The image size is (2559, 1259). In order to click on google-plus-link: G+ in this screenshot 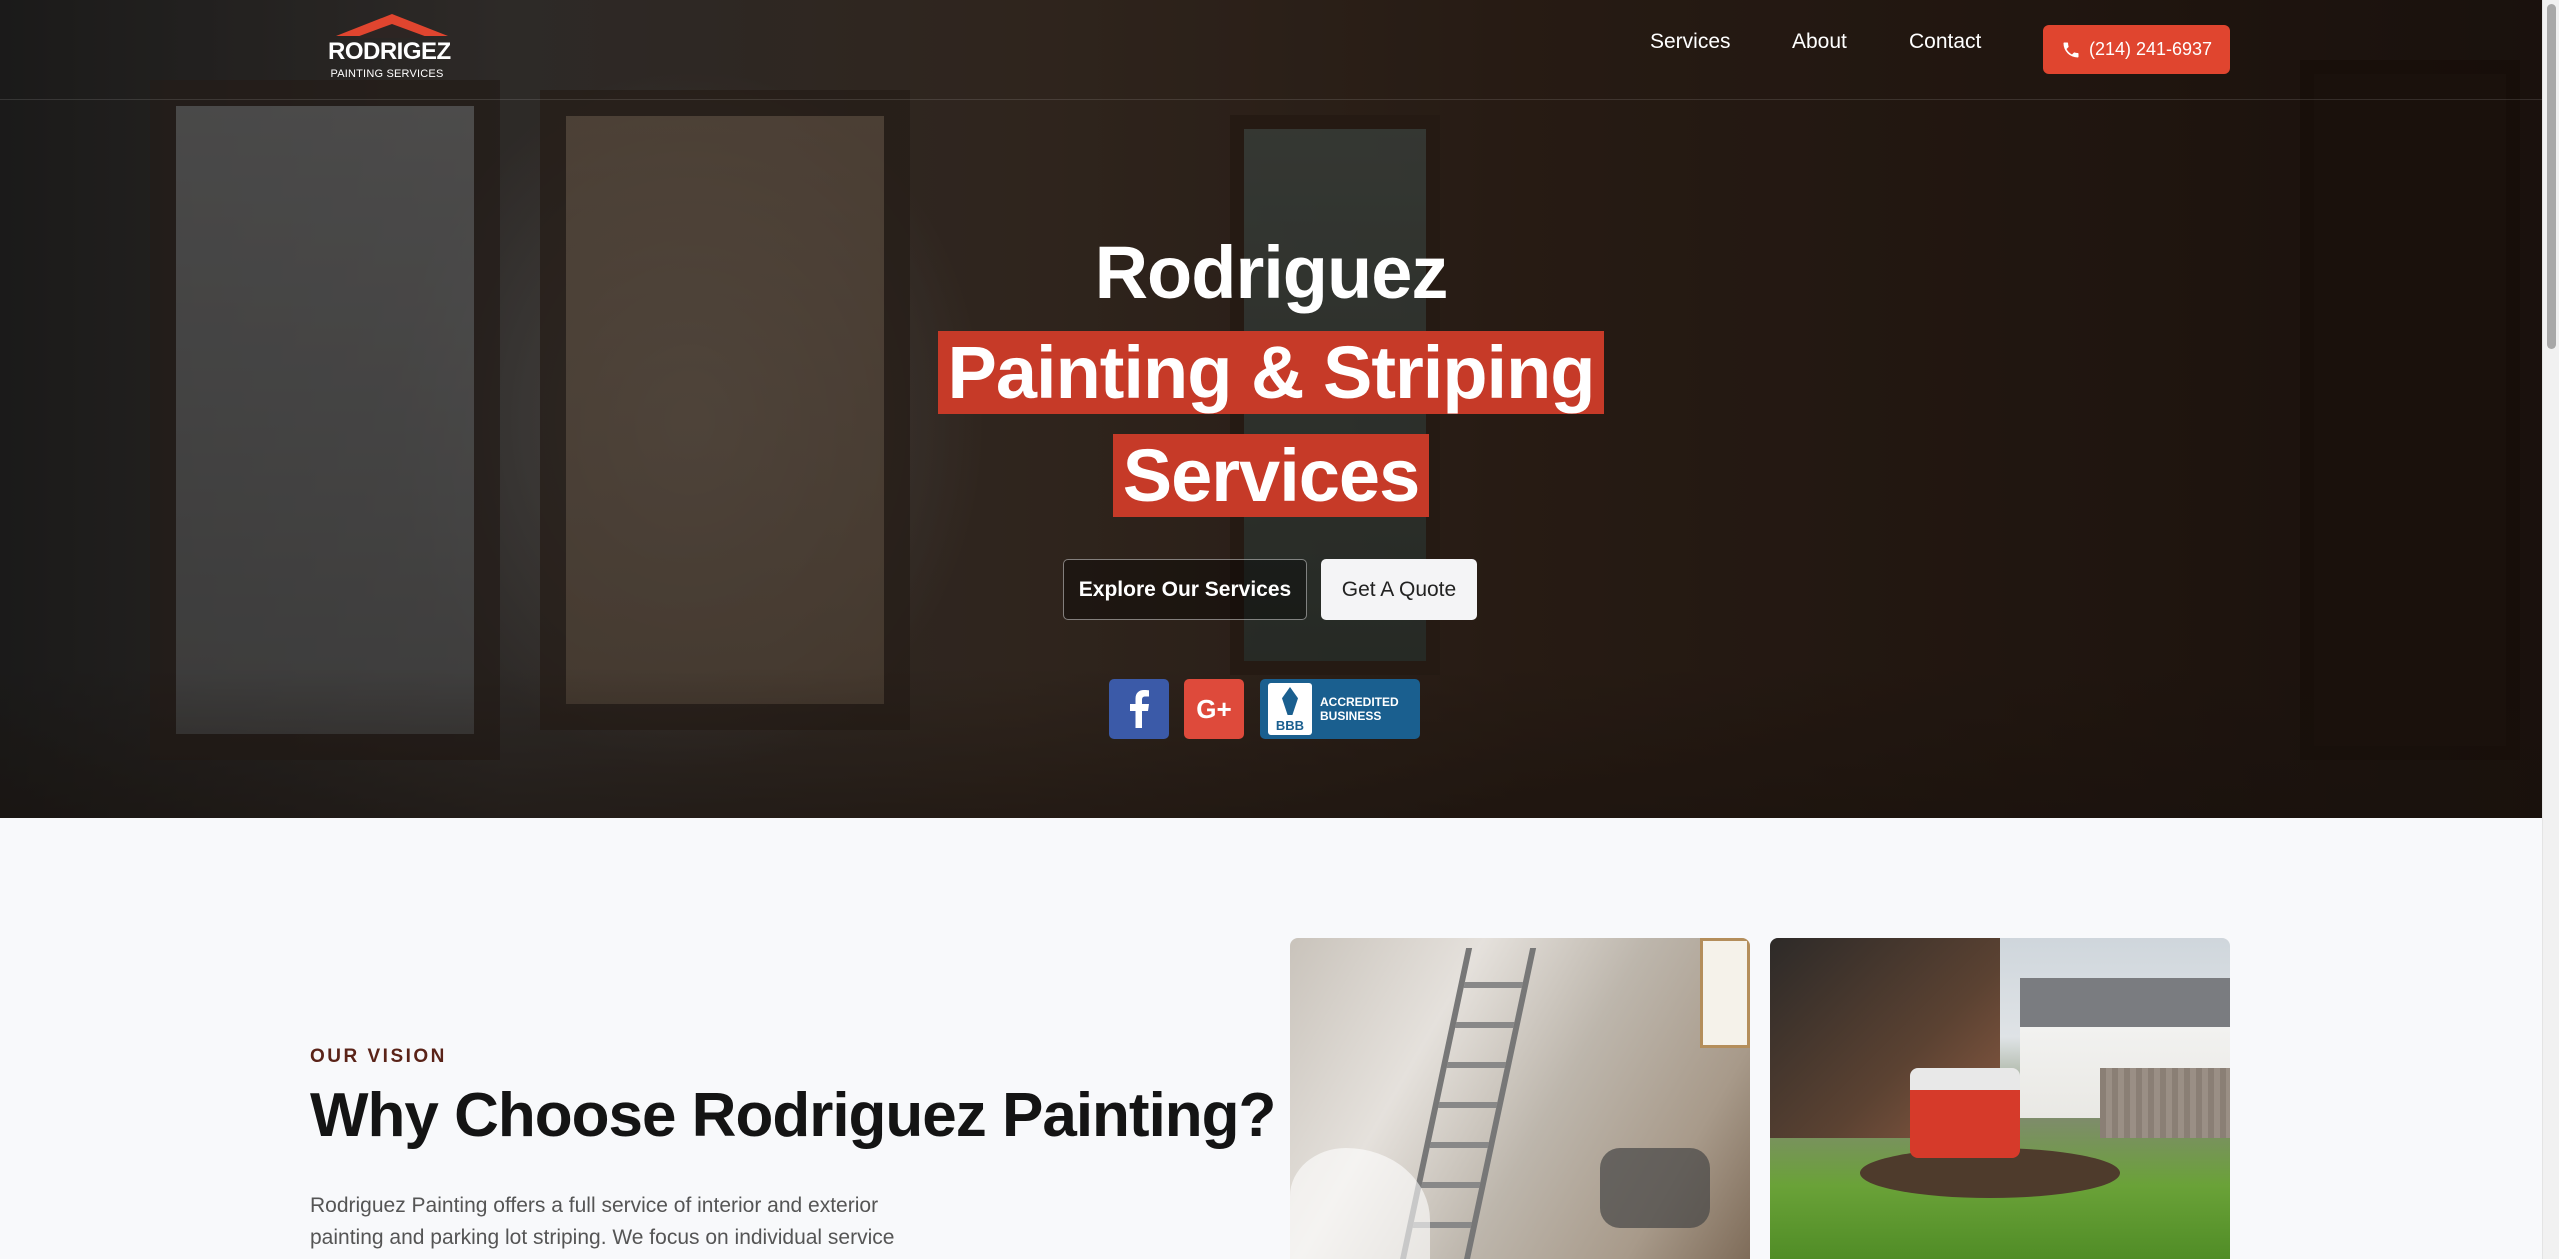, I will do `click(1214, 709)`.